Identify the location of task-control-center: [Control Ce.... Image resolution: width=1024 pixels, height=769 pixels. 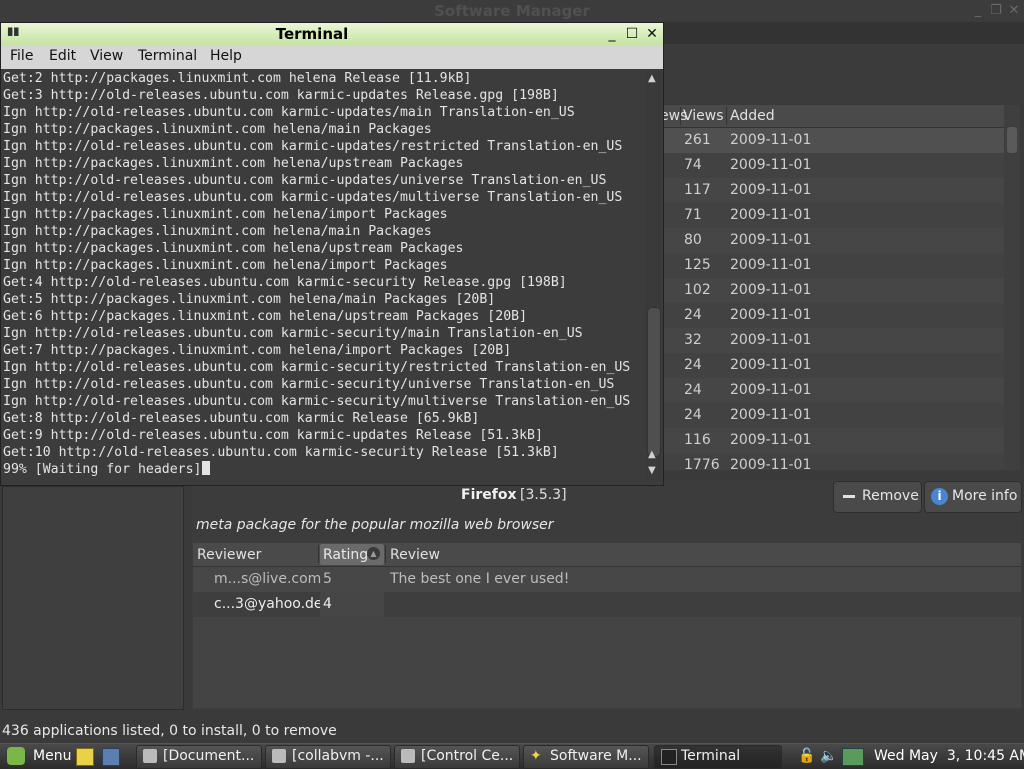
(457, 757).